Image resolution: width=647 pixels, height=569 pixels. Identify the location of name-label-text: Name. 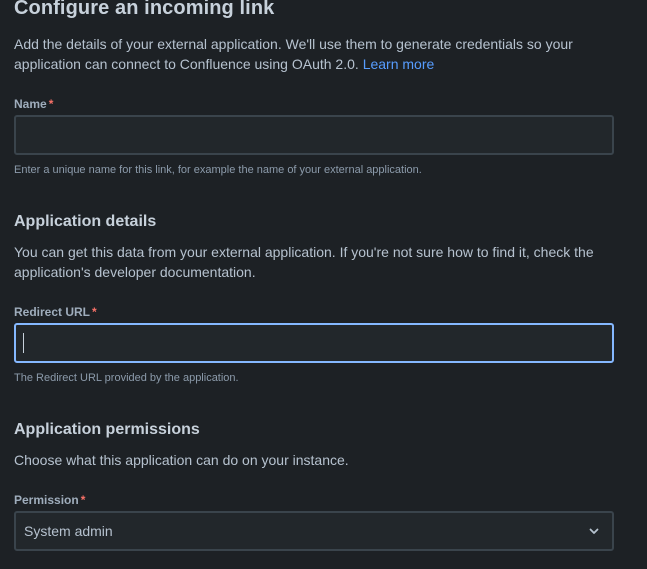
(30, 104).